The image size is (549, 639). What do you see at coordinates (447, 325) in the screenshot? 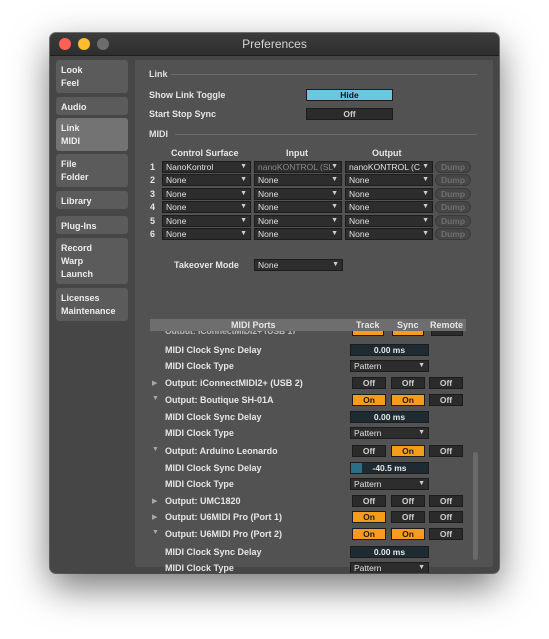
I see `remote-column-header: Remote` at bounding box center [447, 325].